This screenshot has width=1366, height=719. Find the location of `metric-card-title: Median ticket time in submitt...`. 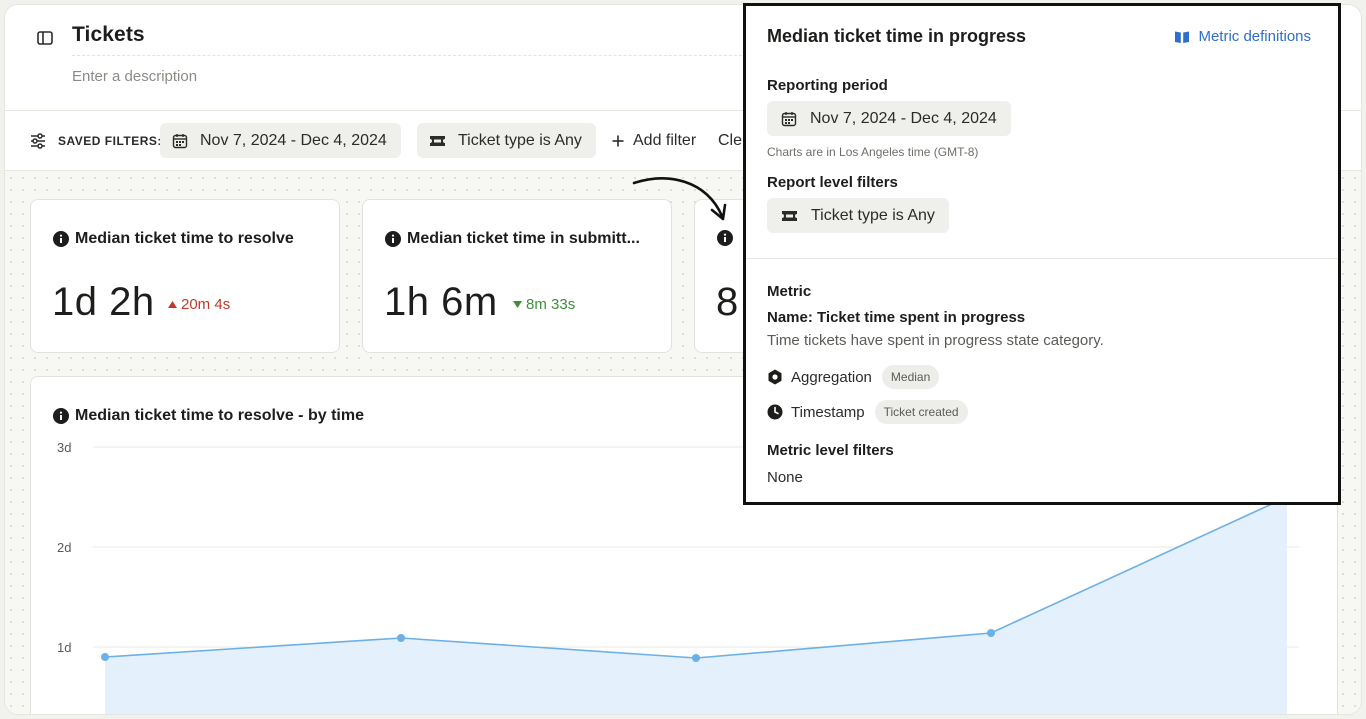

metric-card-title: Median ticket time in submitt... is located at coordinates (512, 239).